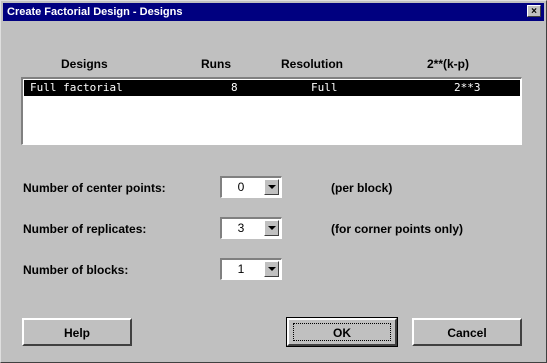  I want to click on close-icon: ×, so click(534, 11).